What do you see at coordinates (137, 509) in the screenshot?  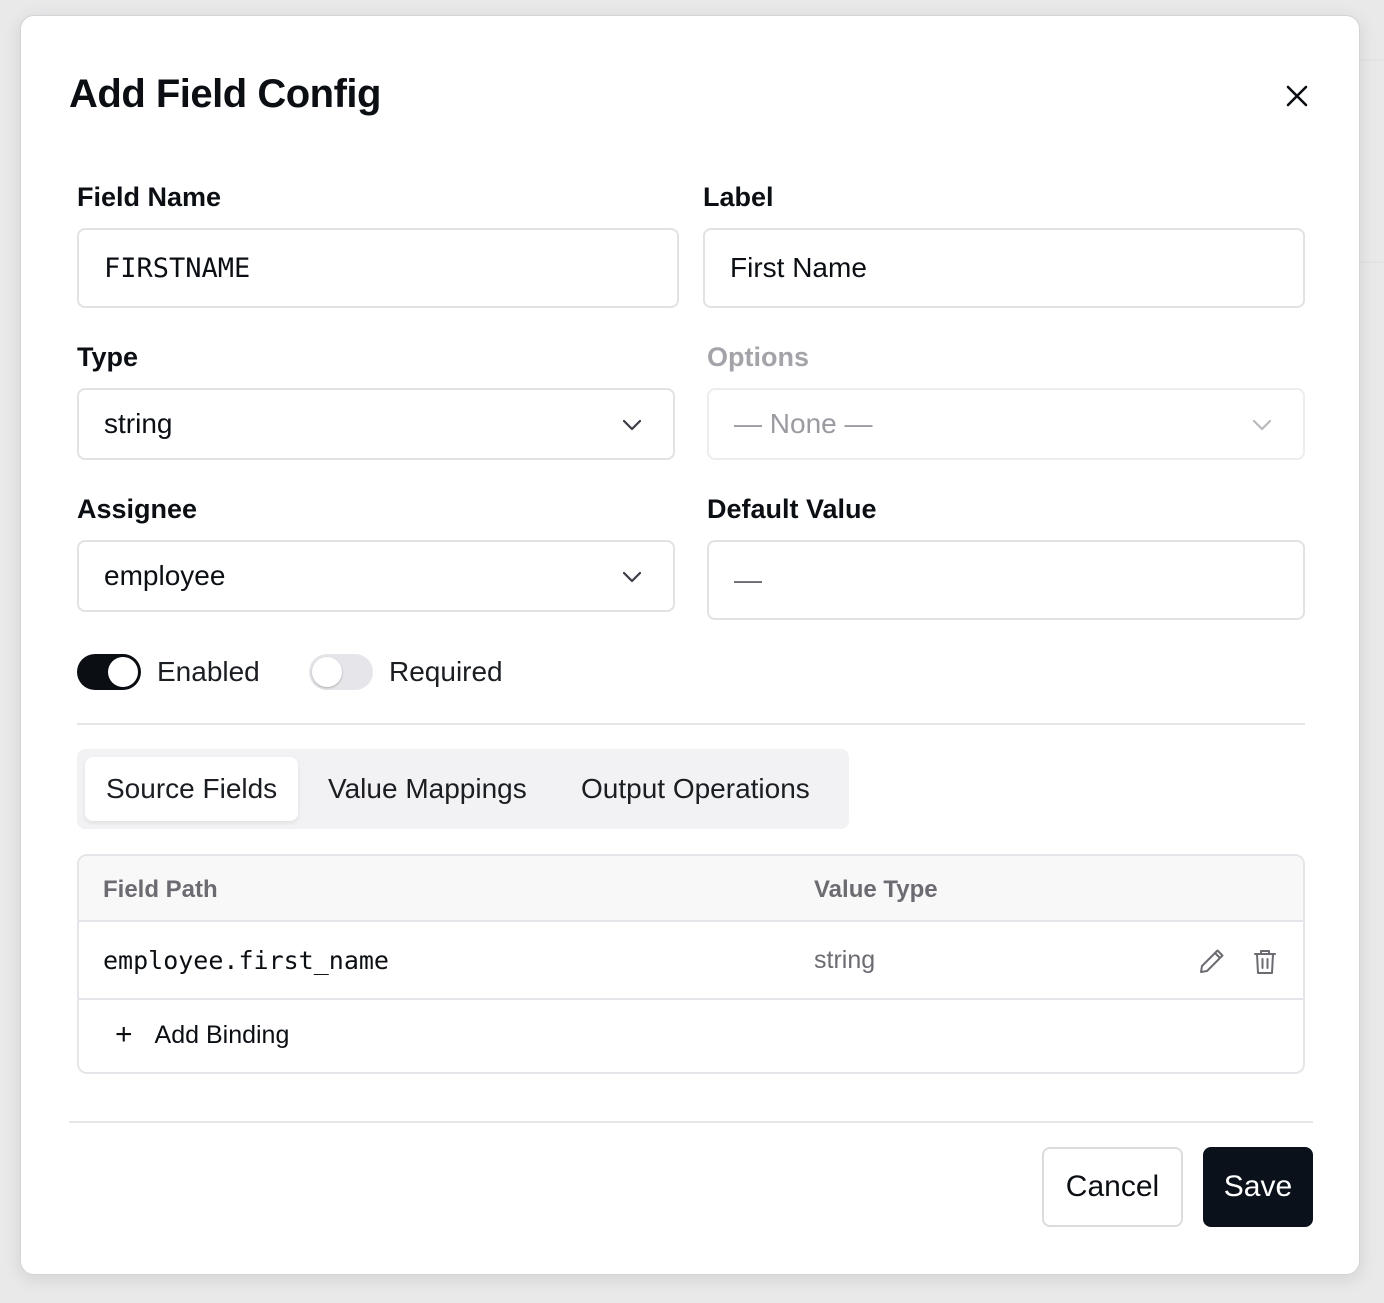 I see `assignee-label: Assignee` at bounding box center [137, 509].